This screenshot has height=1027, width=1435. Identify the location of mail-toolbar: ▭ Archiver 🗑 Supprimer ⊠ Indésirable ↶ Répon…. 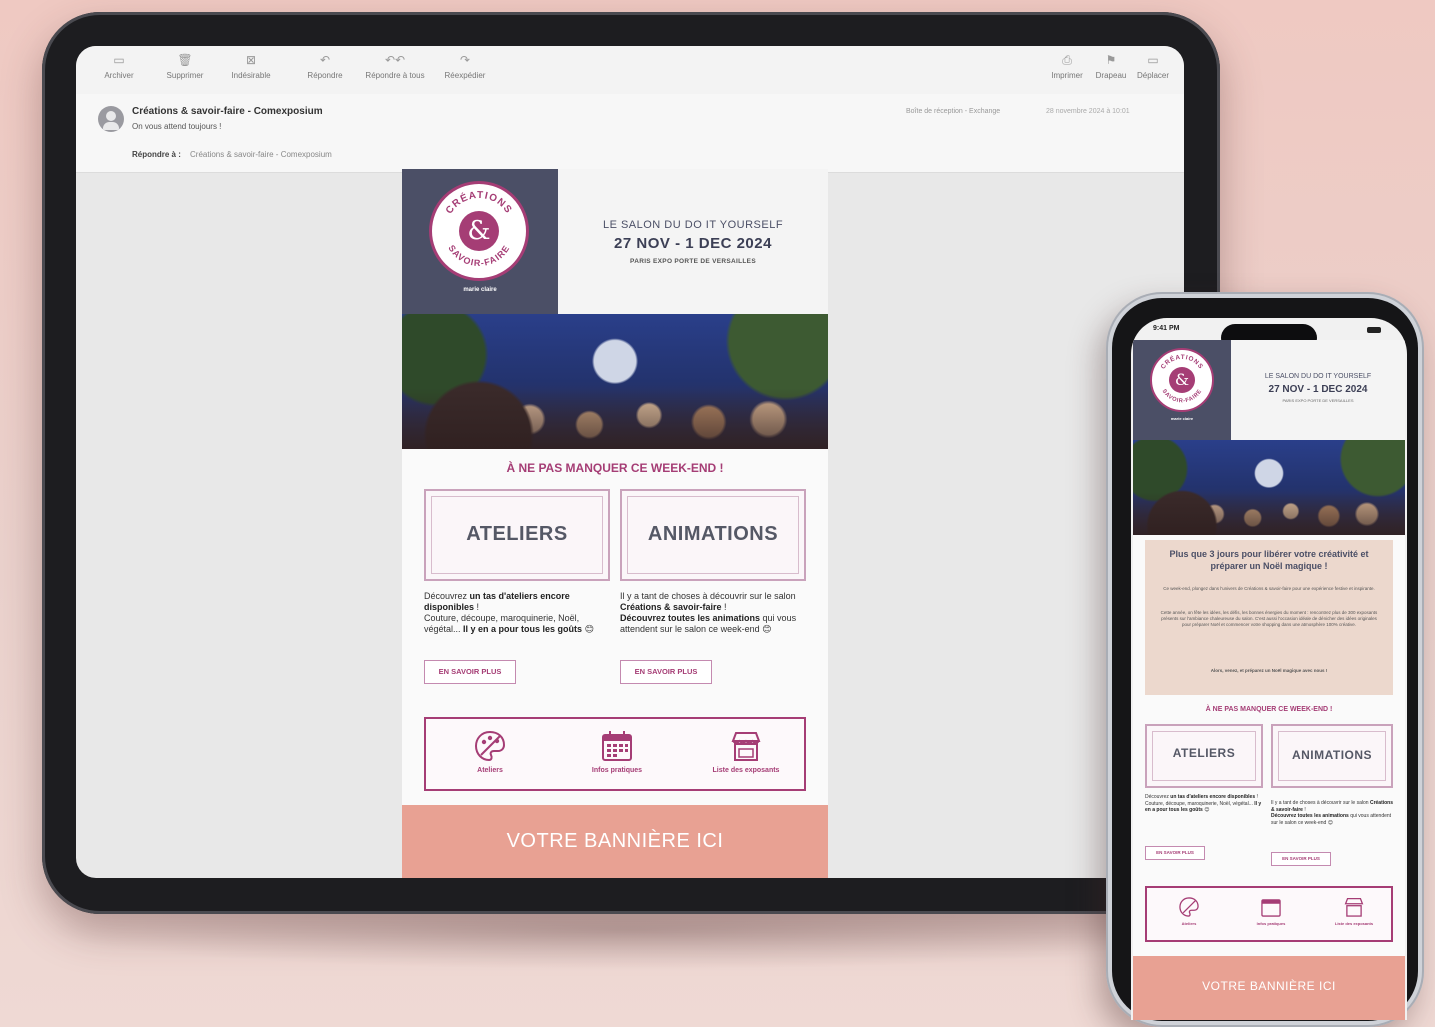
(630, 70).